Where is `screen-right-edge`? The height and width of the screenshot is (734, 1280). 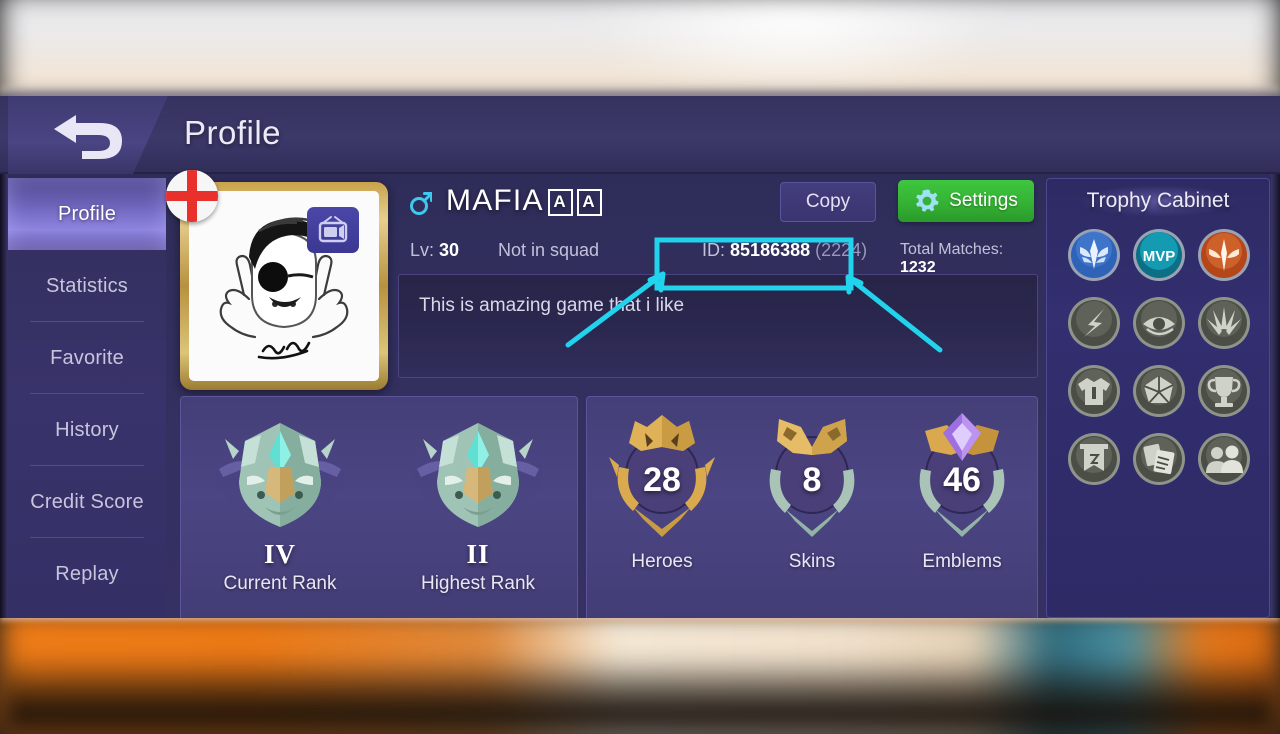
screen-right-edge is located at coordinates (1275, 357).